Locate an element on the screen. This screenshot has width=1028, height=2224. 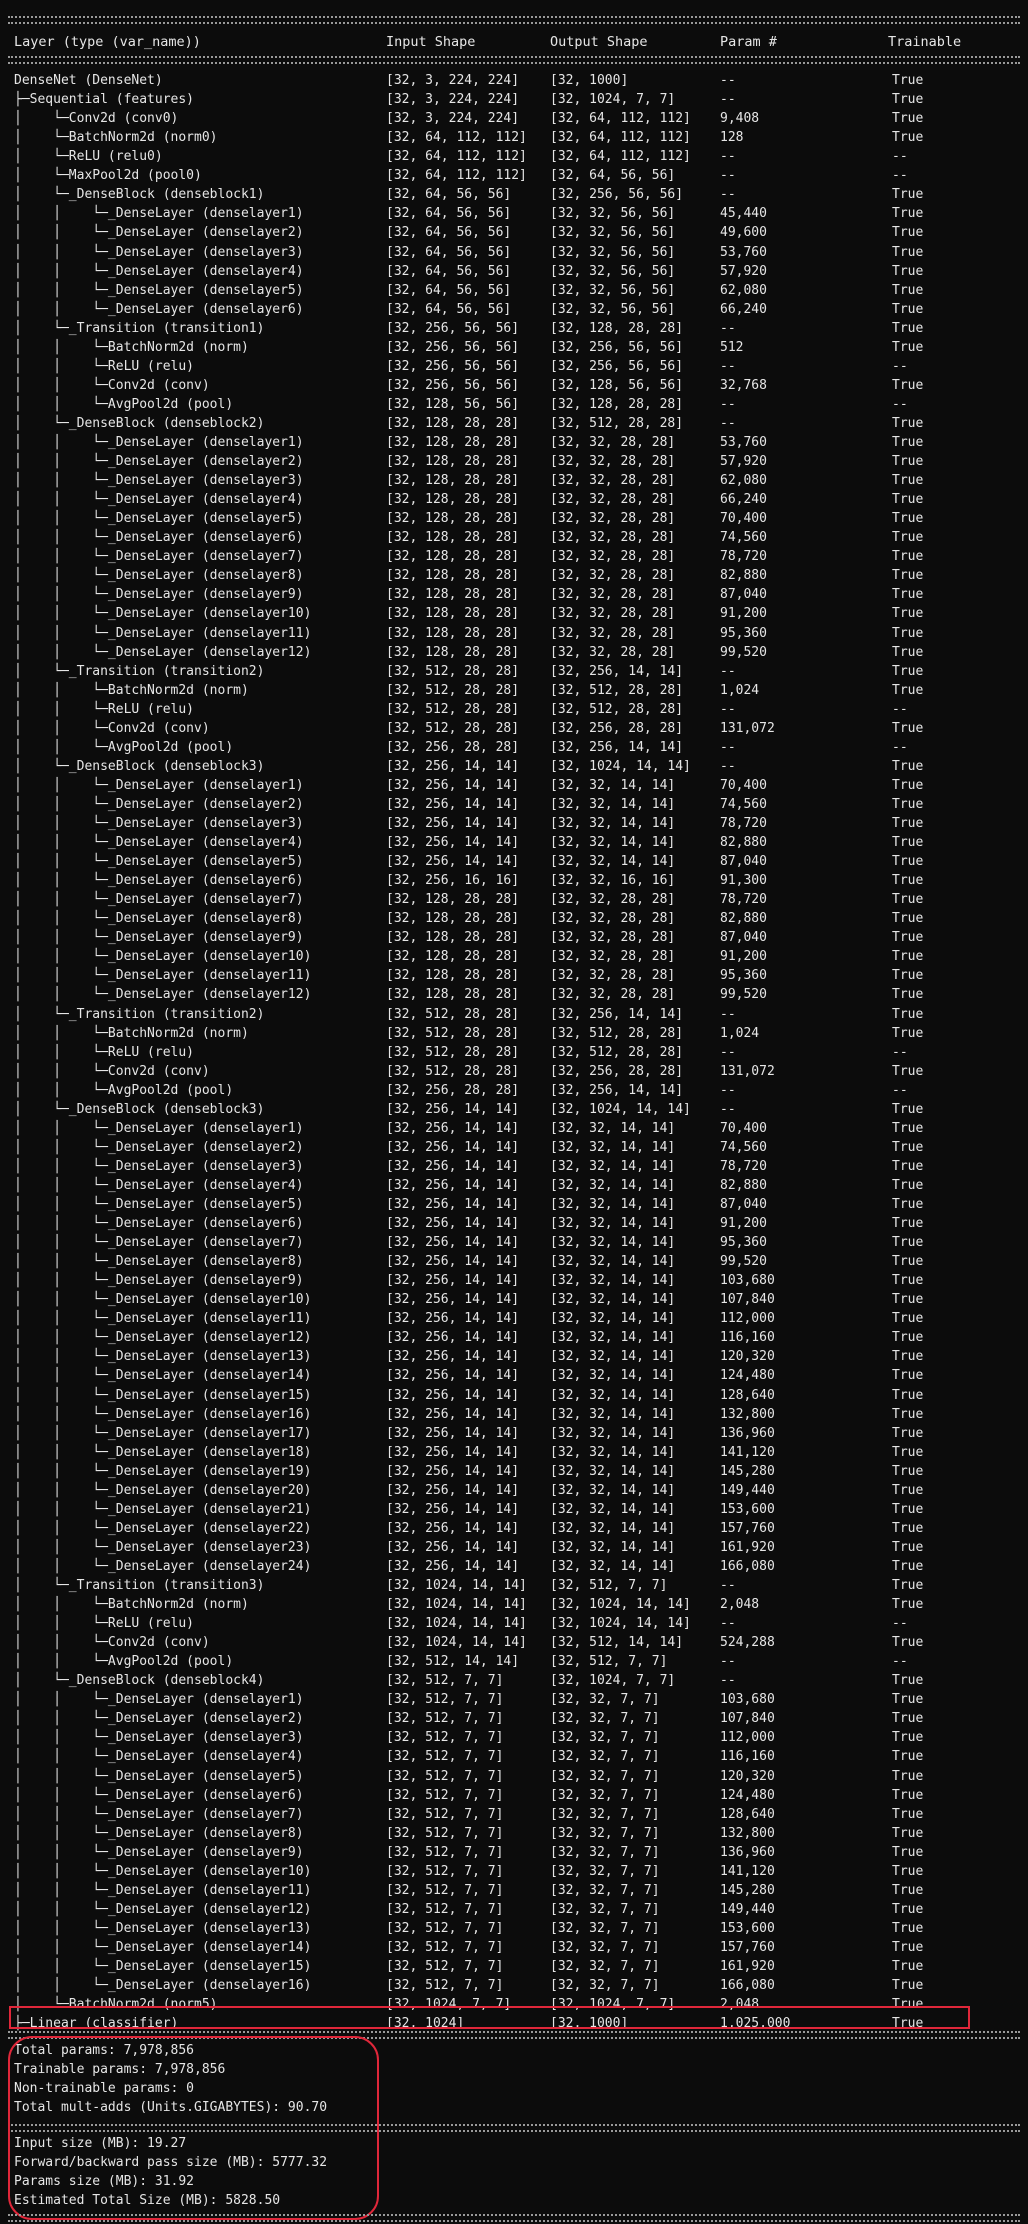
output-shape: [32, 512, 7, 7] is located at coordinates (609, 1585).